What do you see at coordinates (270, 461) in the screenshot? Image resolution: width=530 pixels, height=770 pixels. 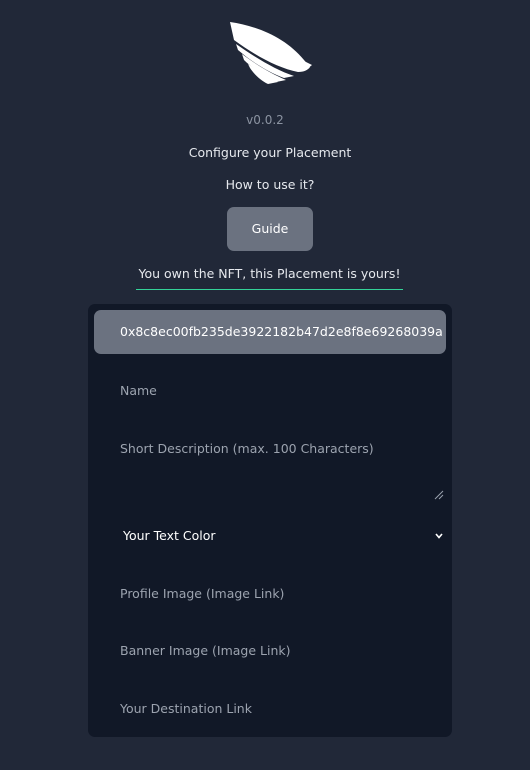 I see `description-textarea: Short Description (max. 100 Characters)` at bounding box center [270, 461].